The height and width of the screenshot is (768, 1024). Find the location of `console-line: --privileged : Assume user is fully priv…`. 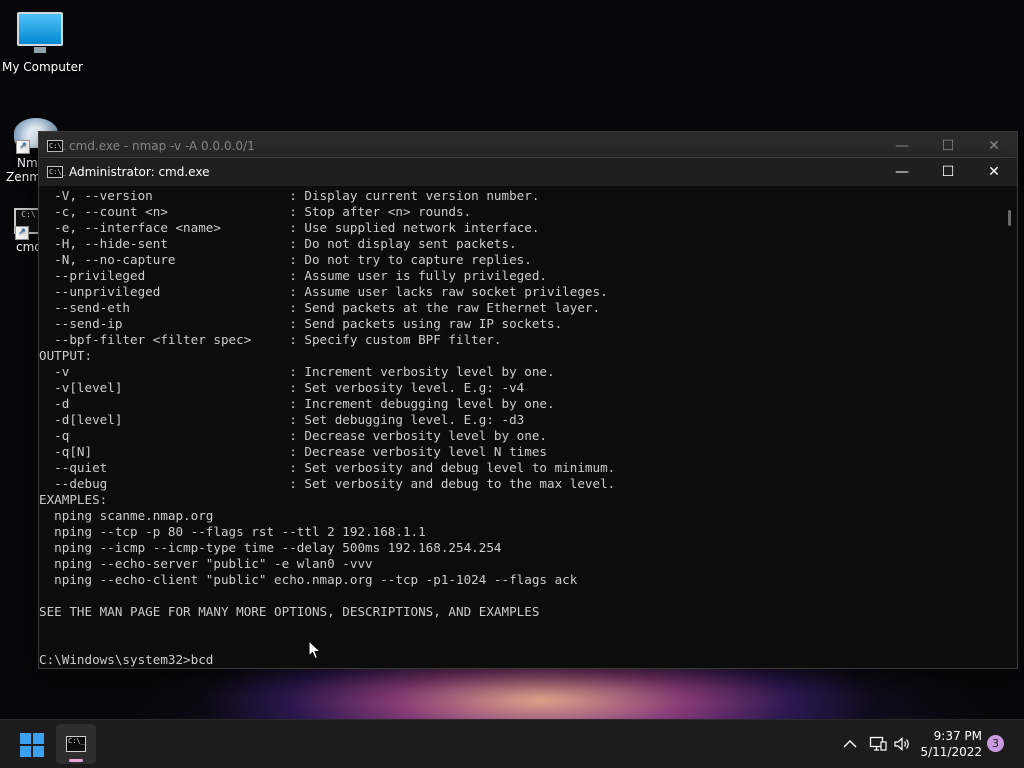

console-line: --privileged : Assume user is fully priv… is located at coordinates (293, 275).